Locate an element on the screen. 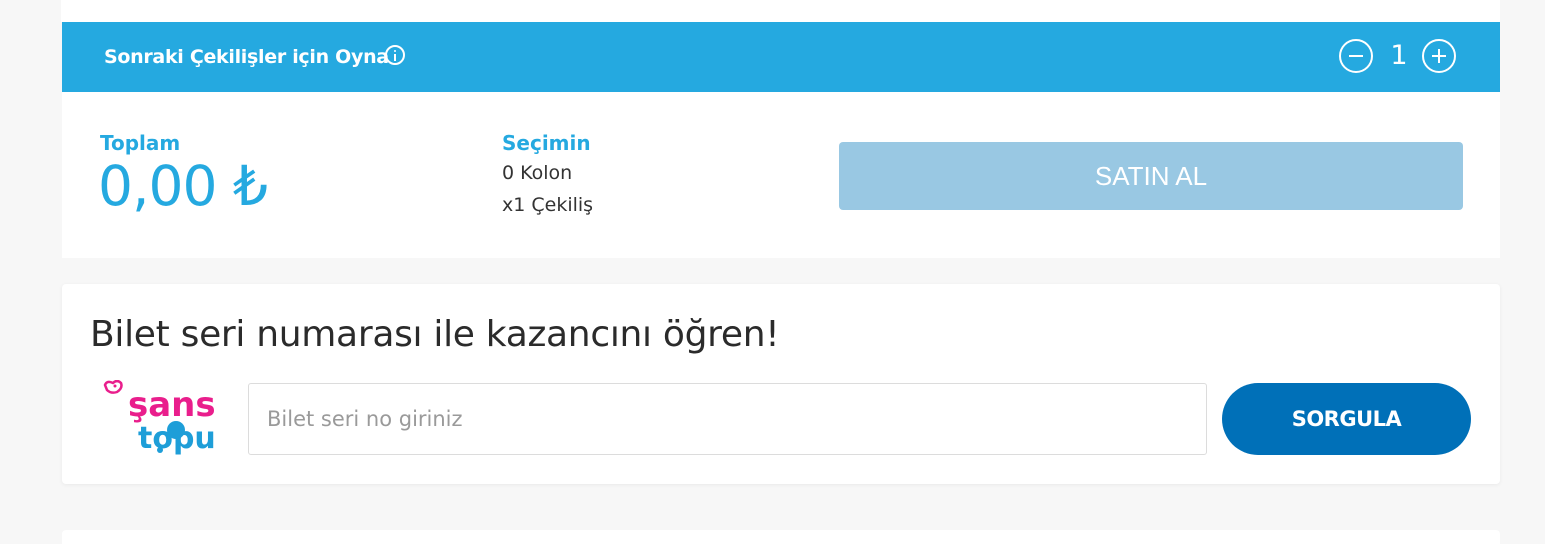 Image resolution: width=1545 pixels, height=544 pixels. minus-icon is located at coordinates (1356, 56).